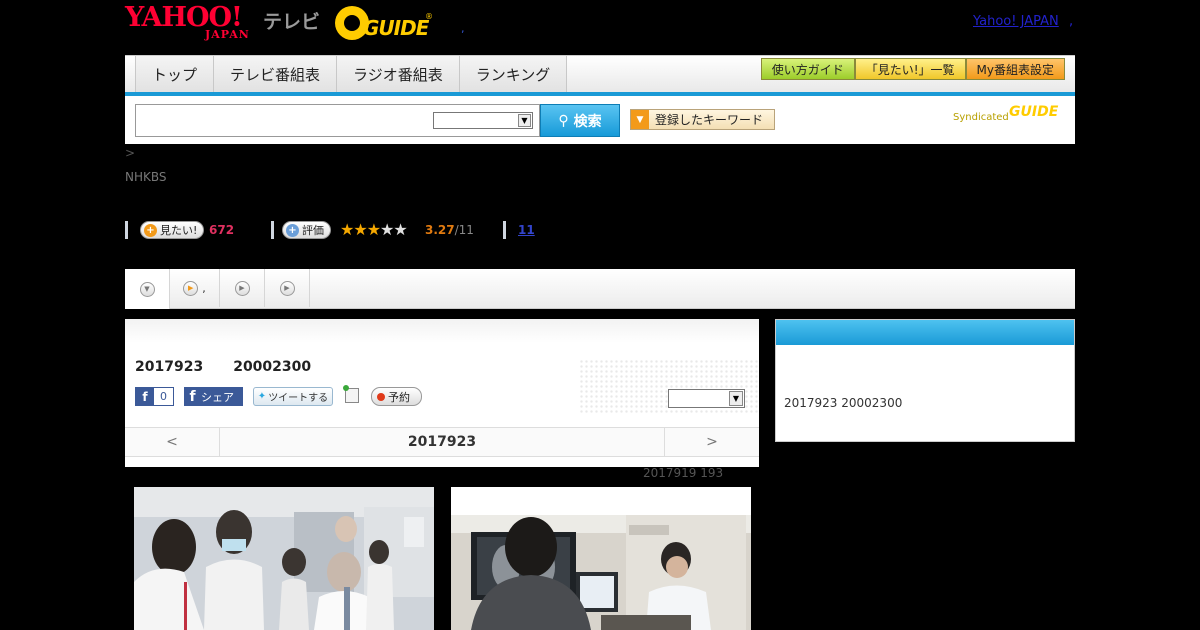 This screenshot has width=1200, height=630. I want to click on nav-tab-ranking: ランキング, so click(513, 74).